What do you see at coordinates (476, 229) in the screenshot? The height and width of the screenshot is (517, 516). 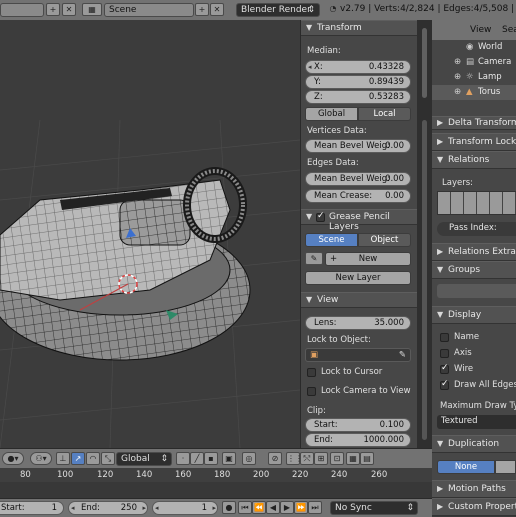 I see `pass-index-field: Pass Index:` at bounding box center [476, 229].